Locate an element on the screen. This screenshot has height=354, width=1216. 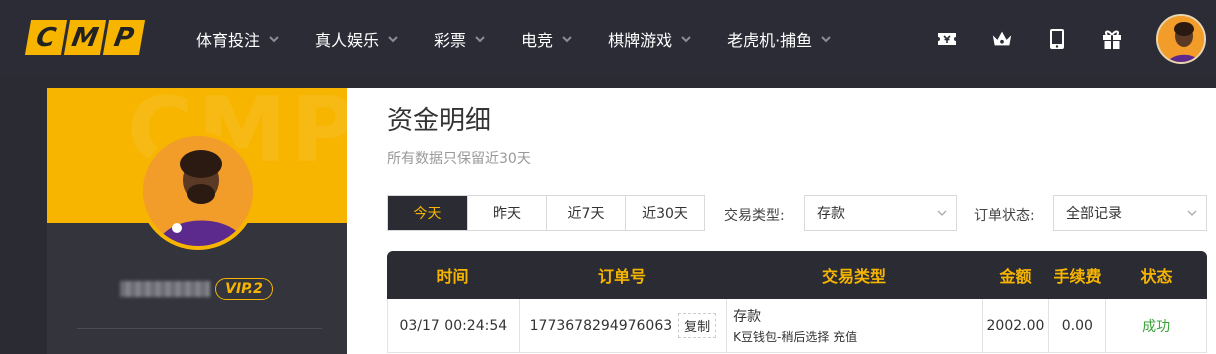
page-title: 资金明细 is located at coordinates (439, 121).